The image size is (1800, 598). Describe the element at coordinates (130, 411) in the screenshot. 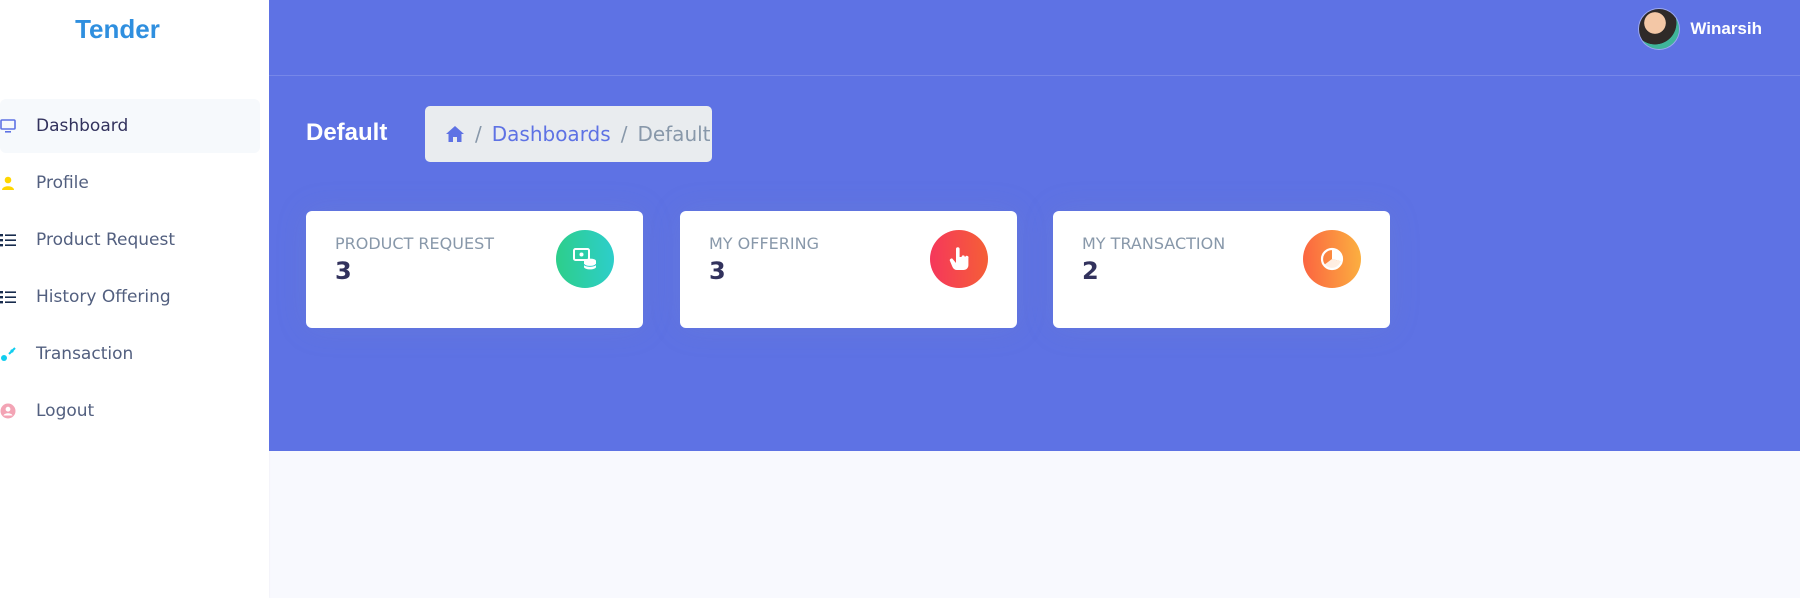

I see `sidebar-item-logout: Logout` at that location.